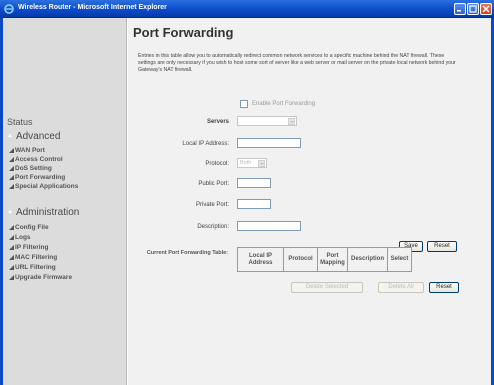 Image resolution: width=494 pixels, height=385 pixels. I want to click on sidebar-group-advanced: ▲ Advanced, so click(33, 136).